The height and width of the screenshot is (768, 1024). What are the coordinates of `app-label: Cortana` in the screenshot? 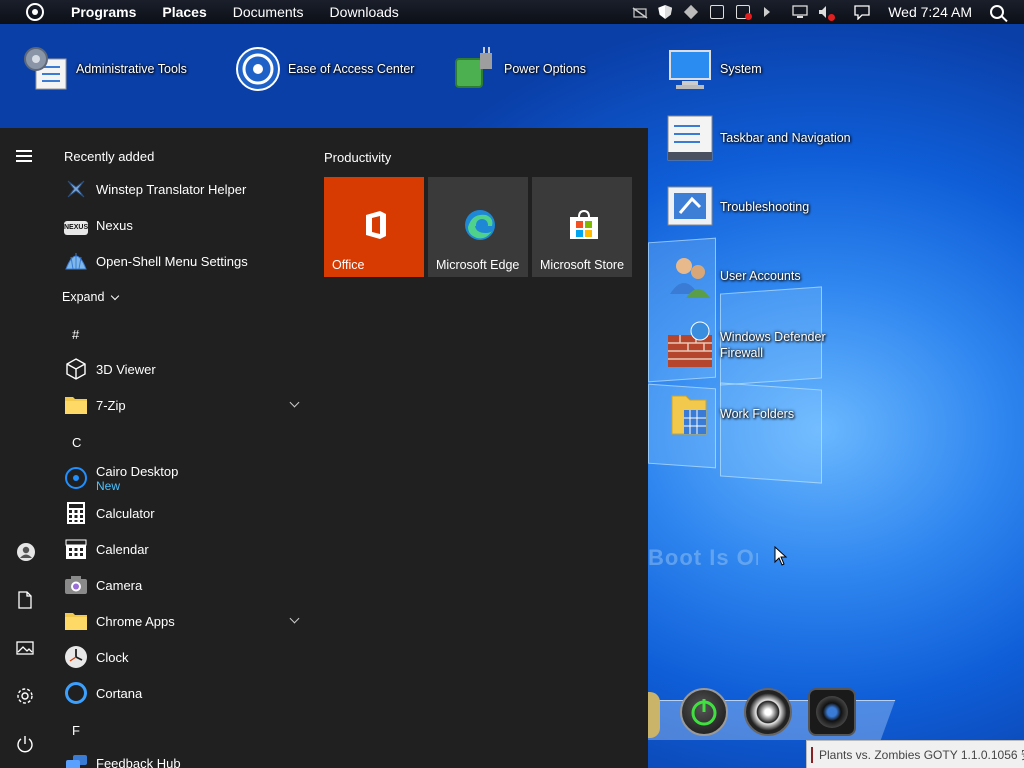 It's located at (119, 693).